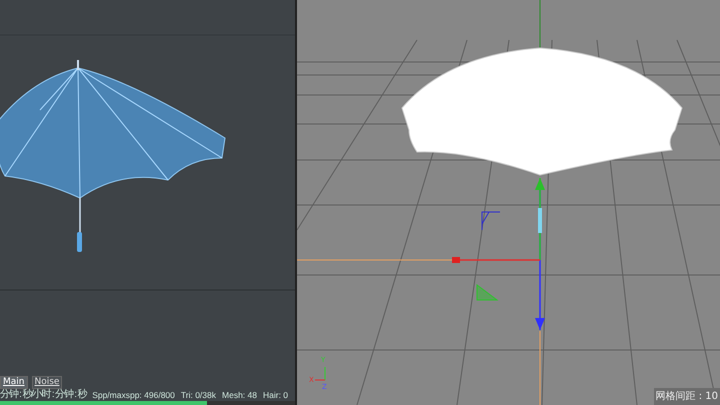 The height and width of the screenshot is (405, 720). I want to click on status-text: Spp/maxspp: 496/800, so click(133, 395).